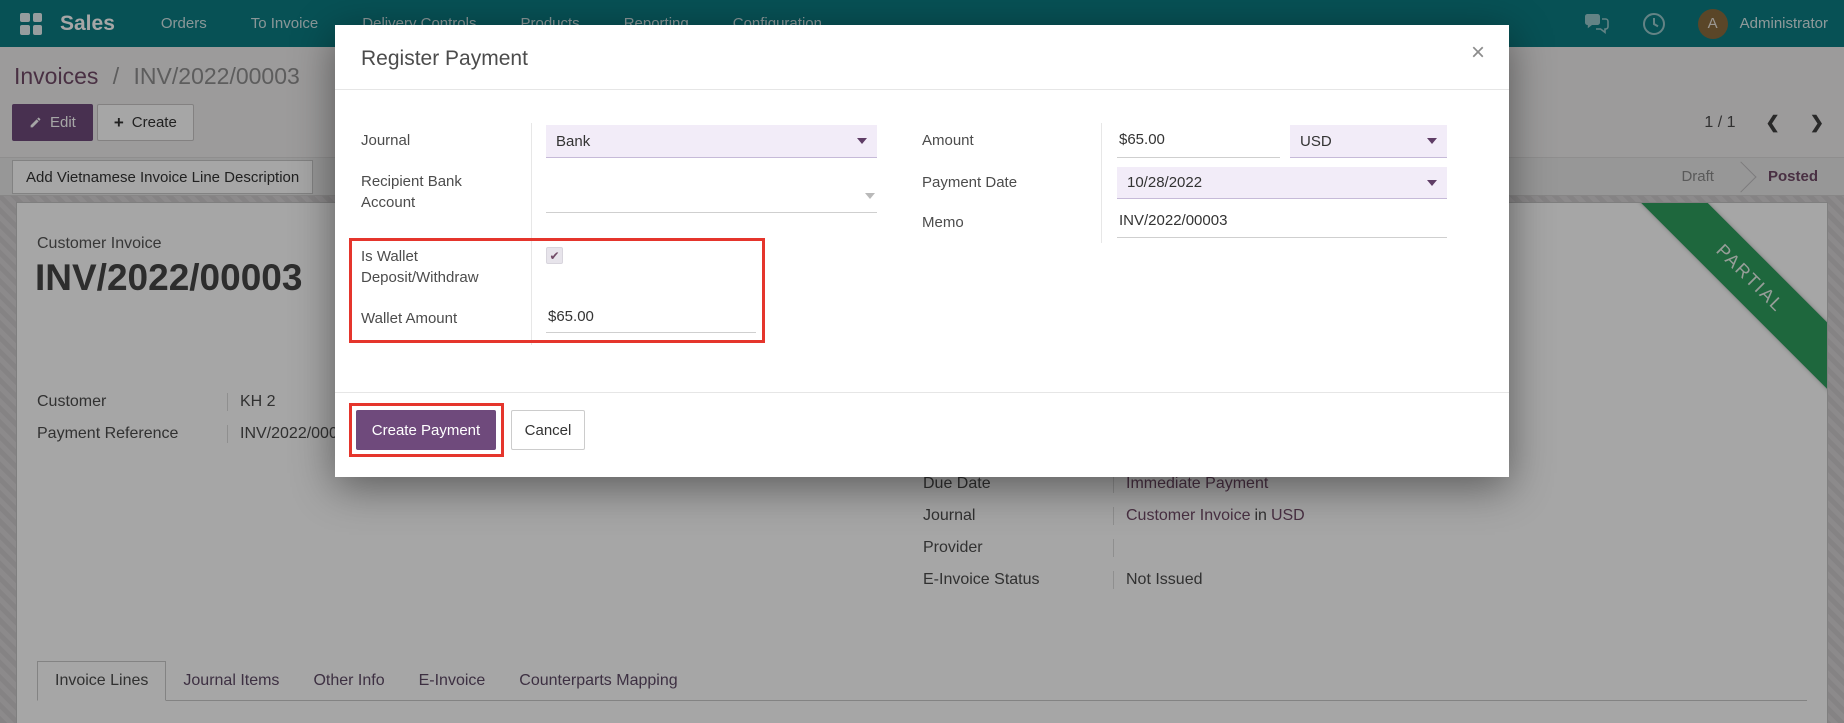  I want to click on is-wallet-checkbox: ✔, so click(554, 255).